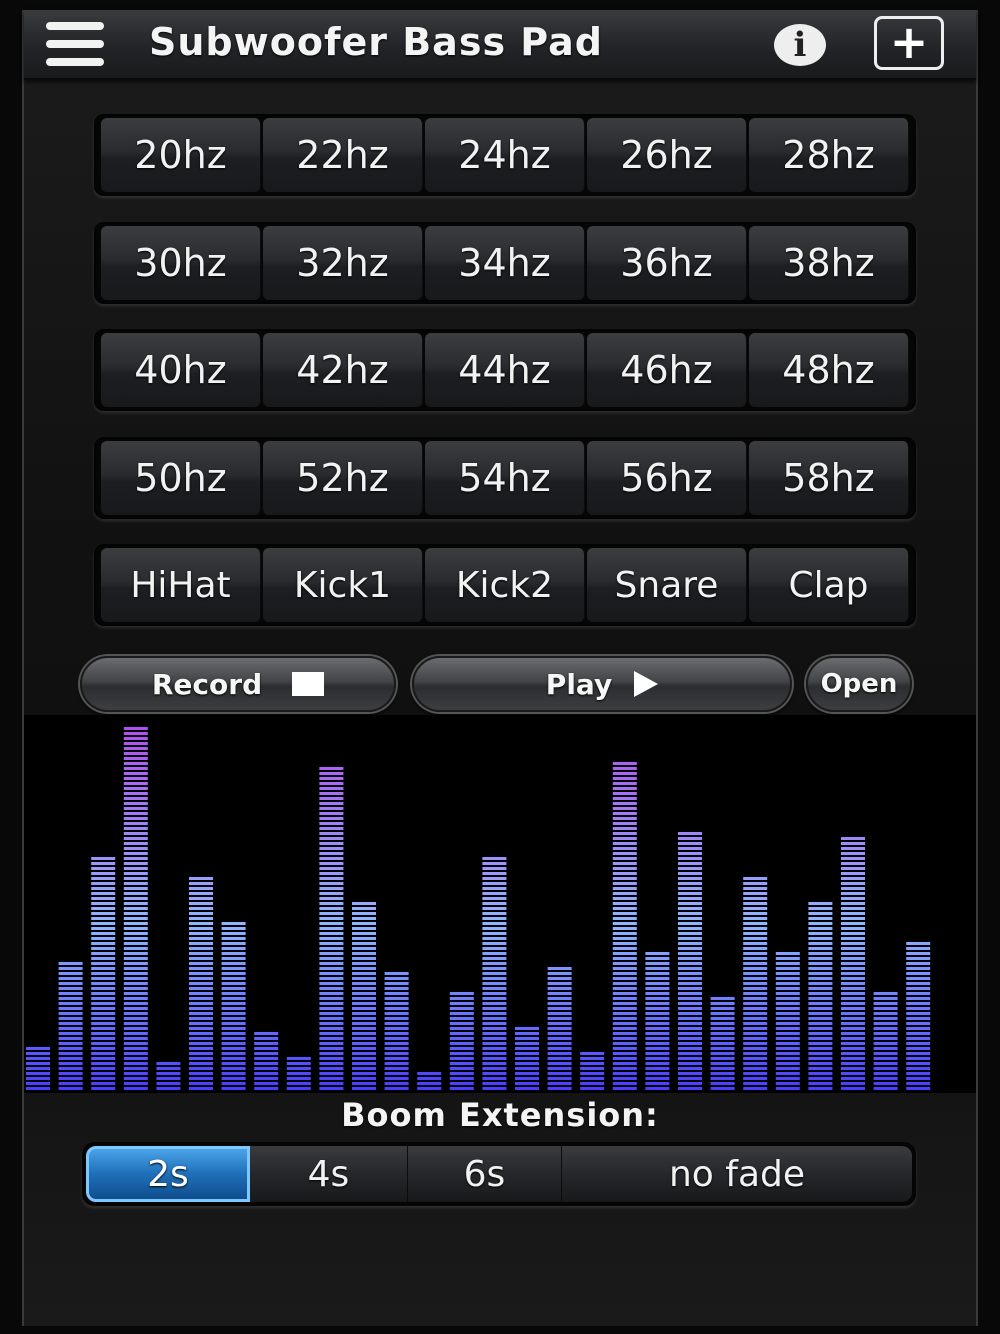 Image resolution: width=1000 pixels, height=1334 pixels. Describe the element at coordinates (343, 370) in the screenshot. I see `pad-42hz: 42hz` at that location.